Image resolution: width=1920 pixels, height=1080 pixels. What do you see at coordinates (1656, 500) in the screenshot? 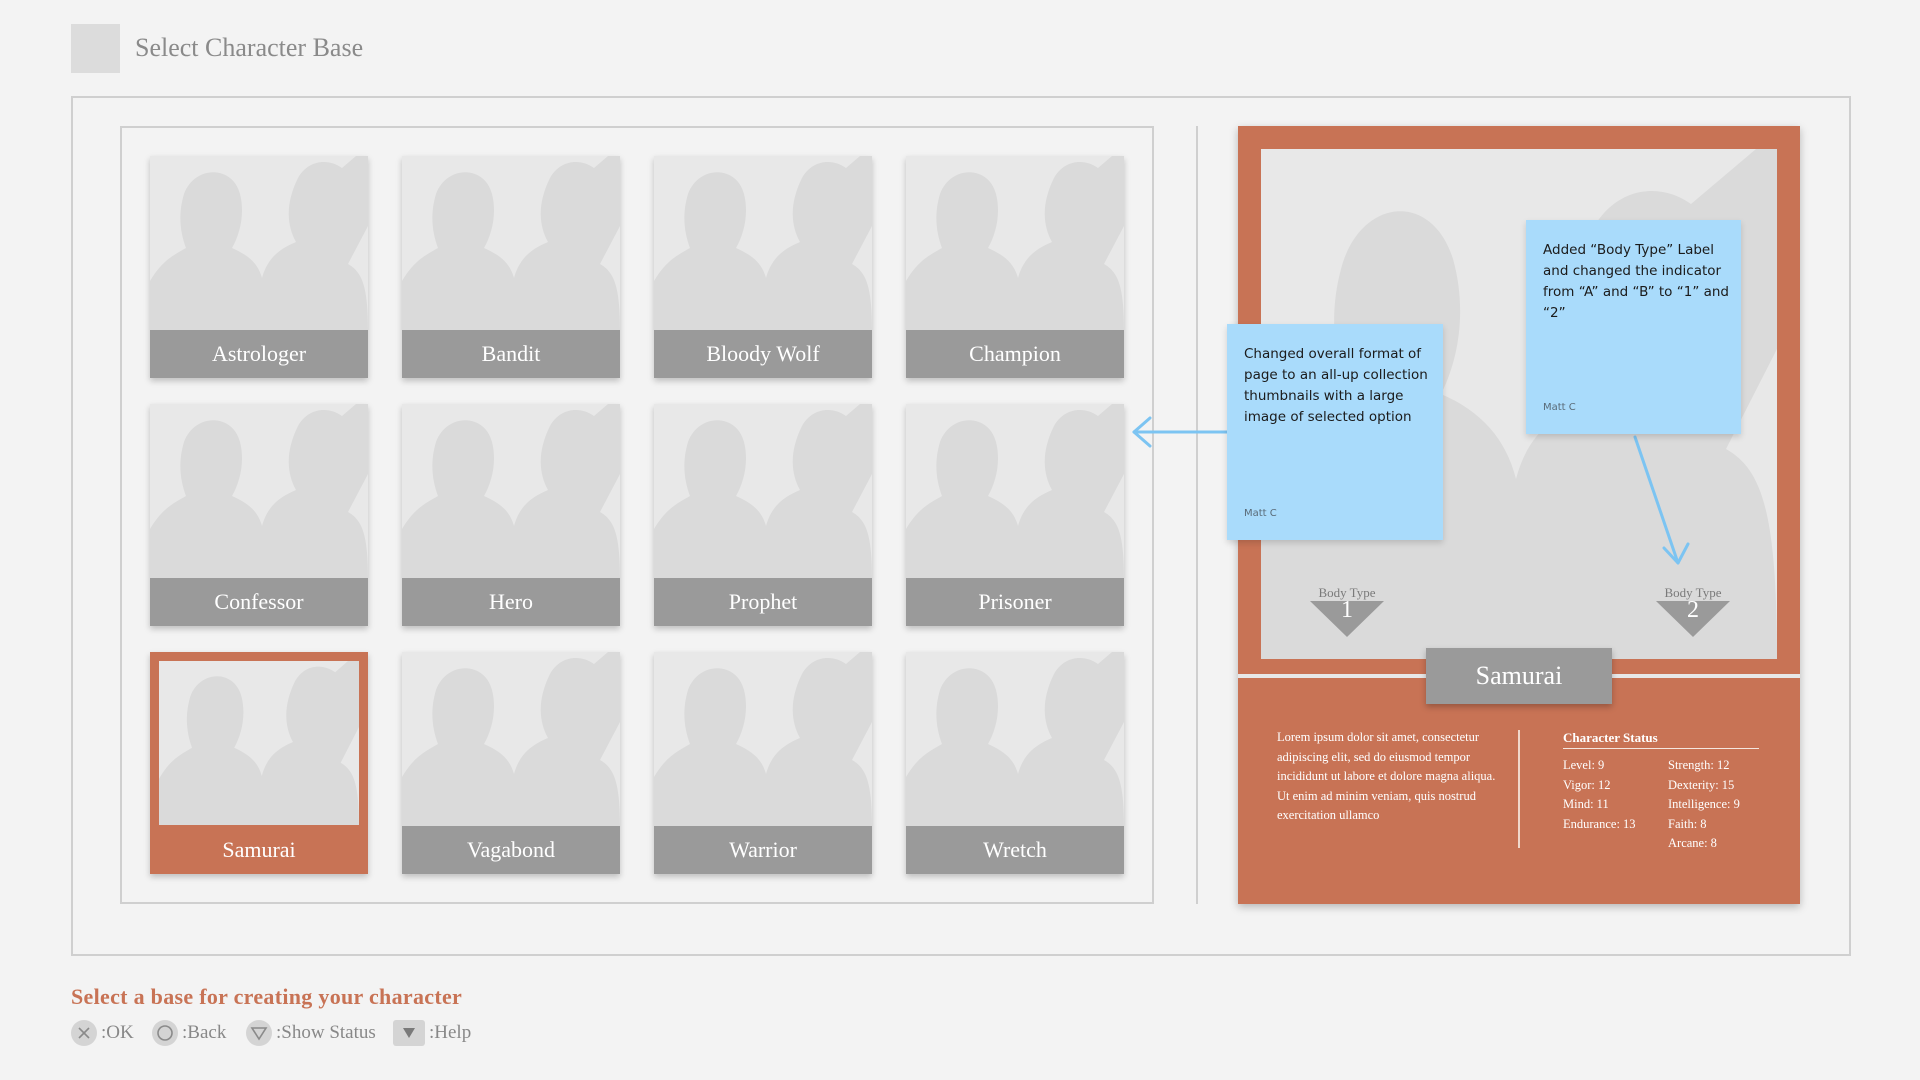
I see `arrow-to-body-type` at bounding box center [1656, 500].